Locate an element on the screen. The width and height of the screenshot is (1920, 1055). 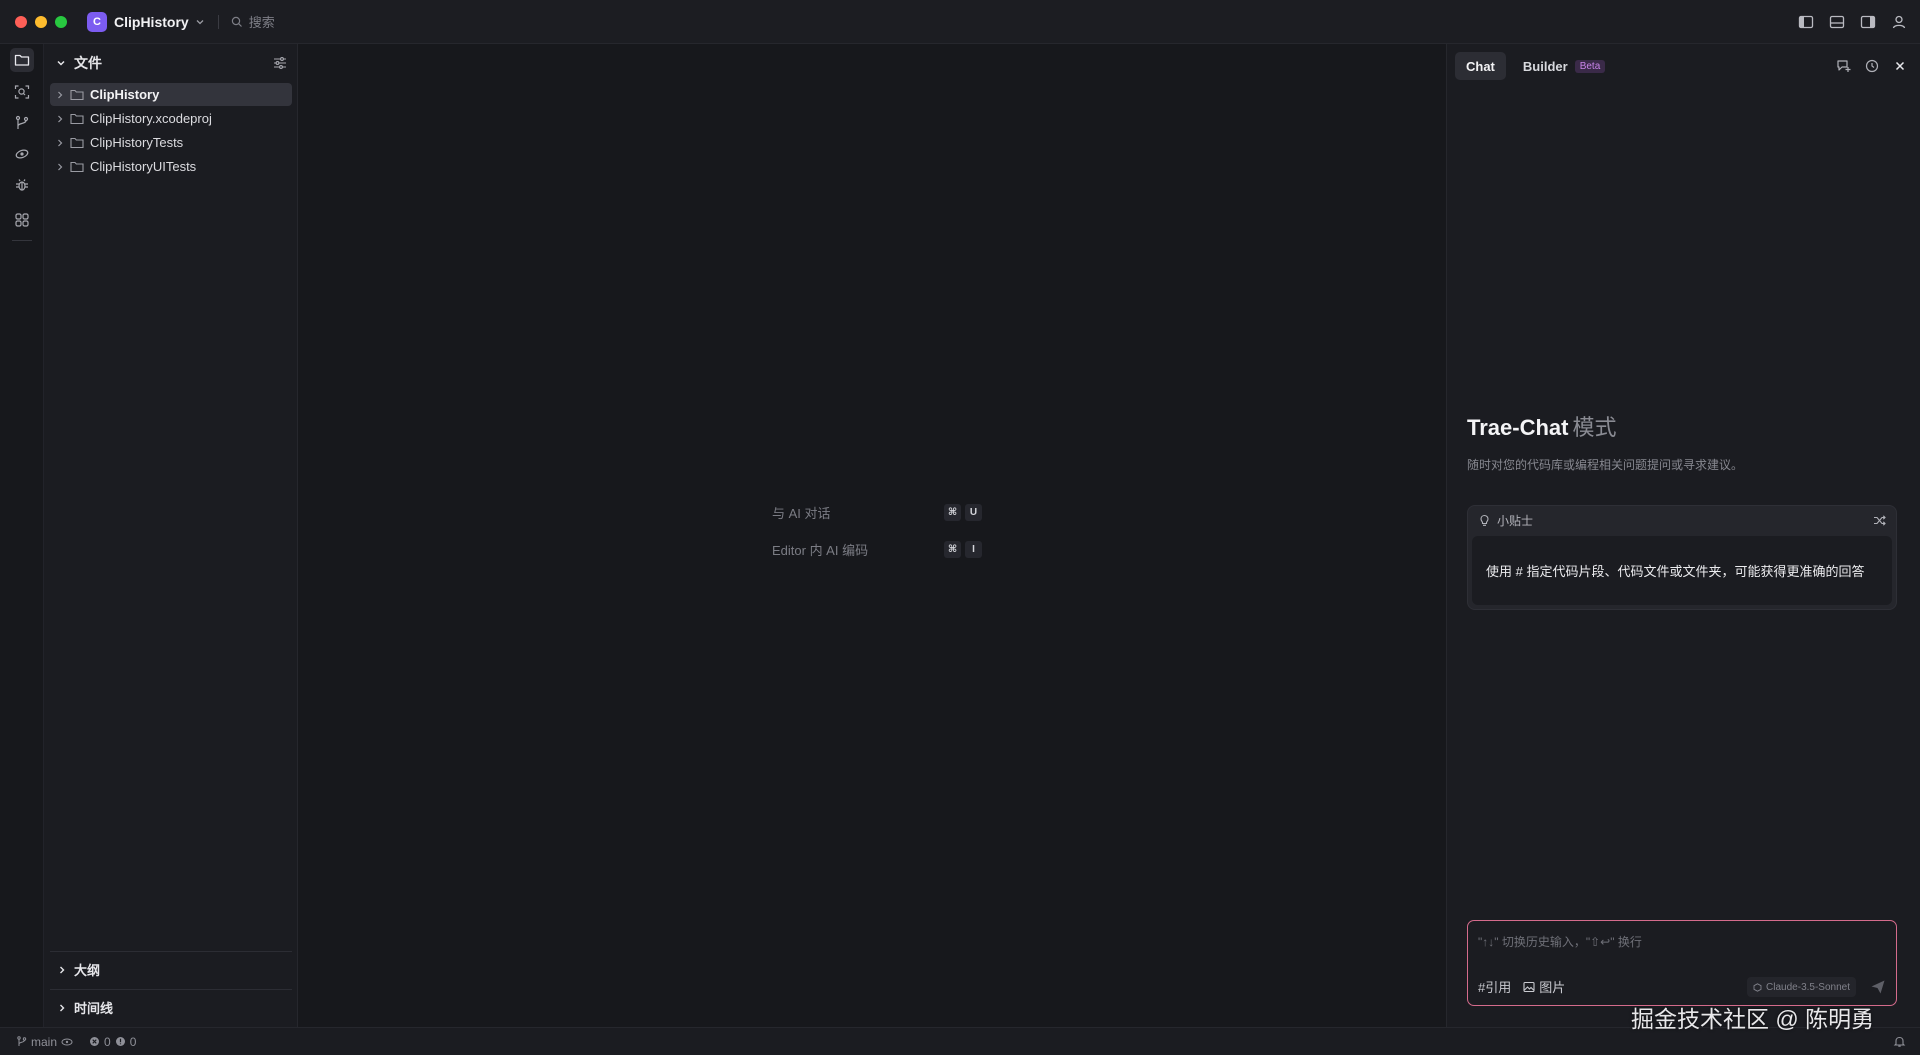
minimize-window-button is located at coordinates (41, 21).